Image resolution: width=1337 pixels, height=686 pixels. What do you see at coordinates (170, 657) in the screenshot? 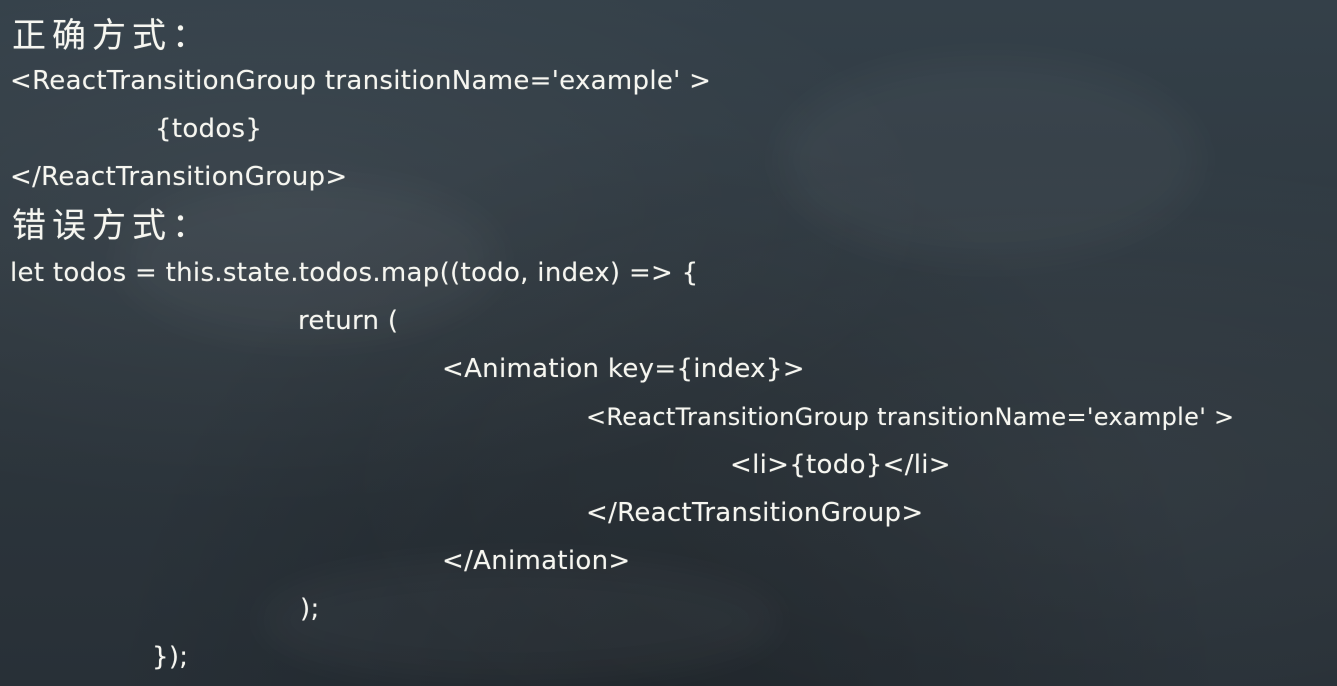
I see `wrong-code-line: });` at bounding box center [170, 657].